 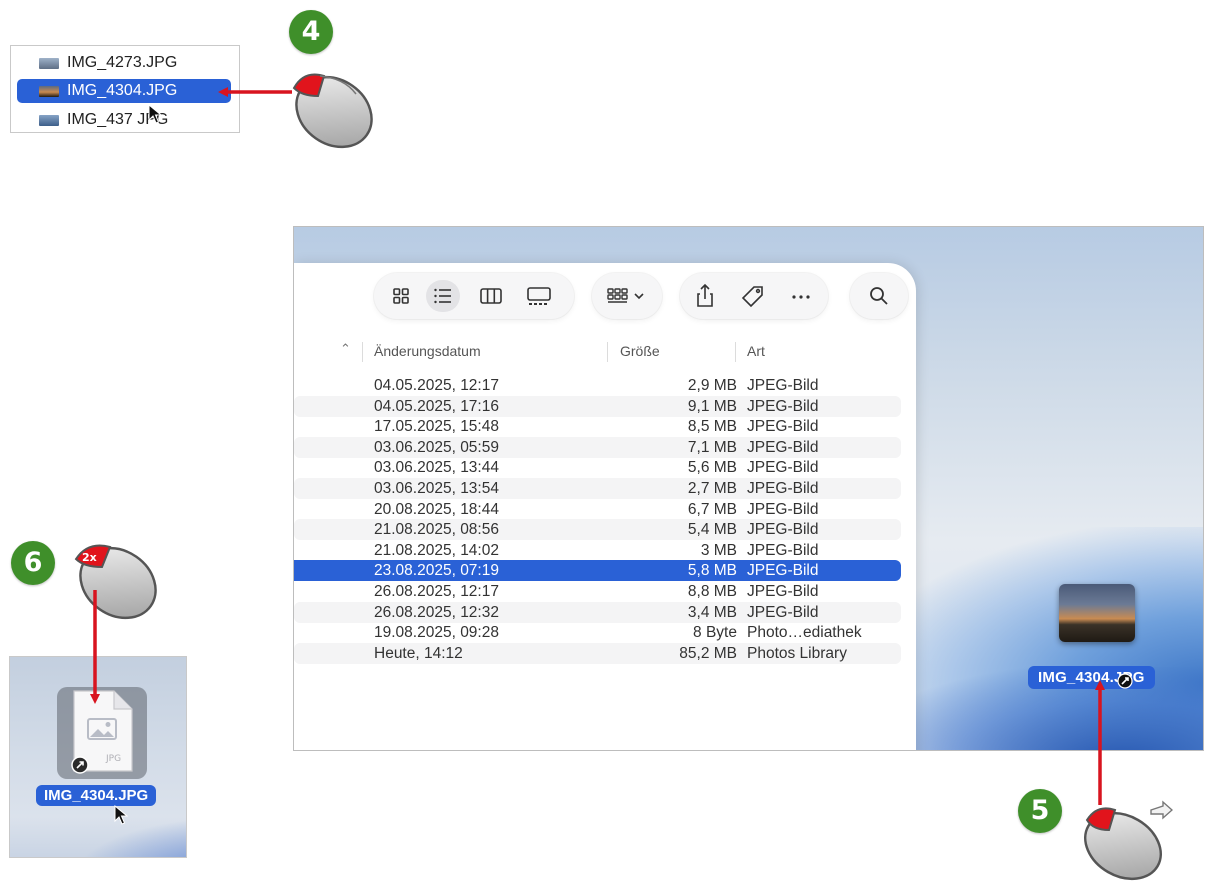 What do you see at coordinates (712, 509) in the screenshot?
I see `file-size: 6,7 MB` at bounding box center [712, 509].